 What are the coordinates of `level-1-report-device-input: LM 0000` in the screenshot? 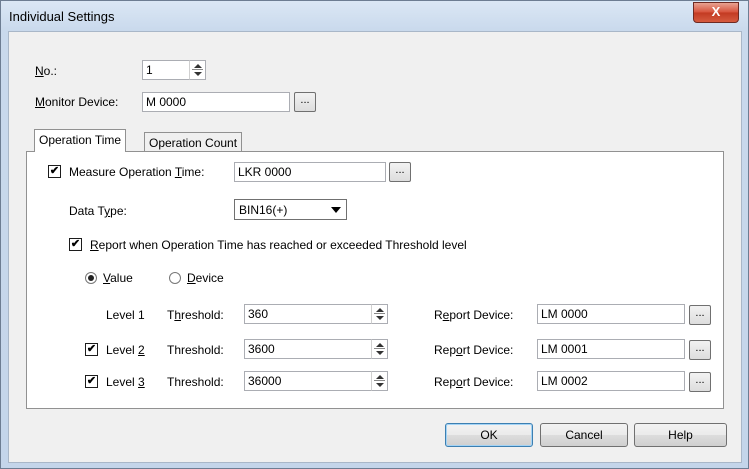 It's located at (611, 314).